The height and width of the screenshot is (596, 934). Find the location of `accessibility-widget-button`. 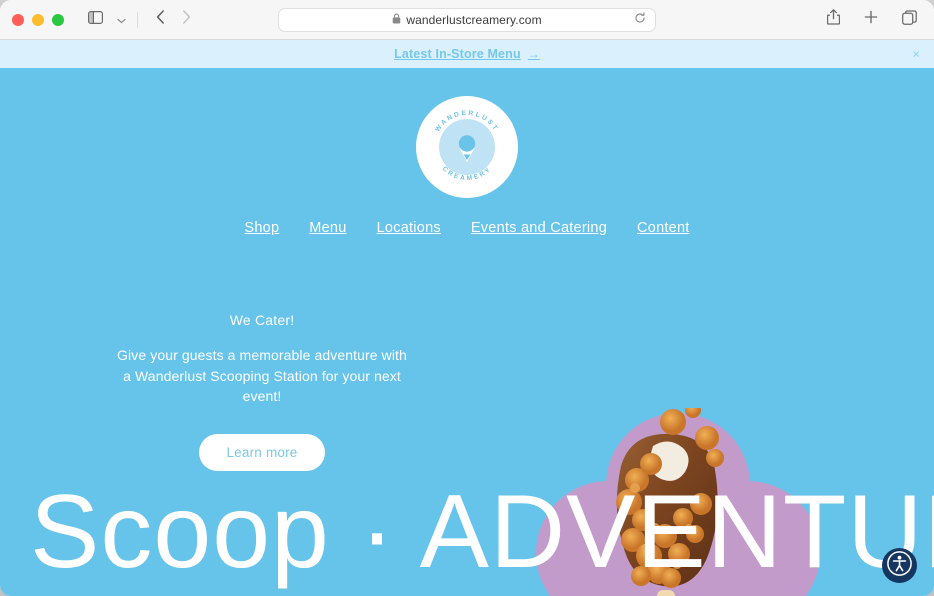

accessibility-widget-button is located at coordinates (899, 565).